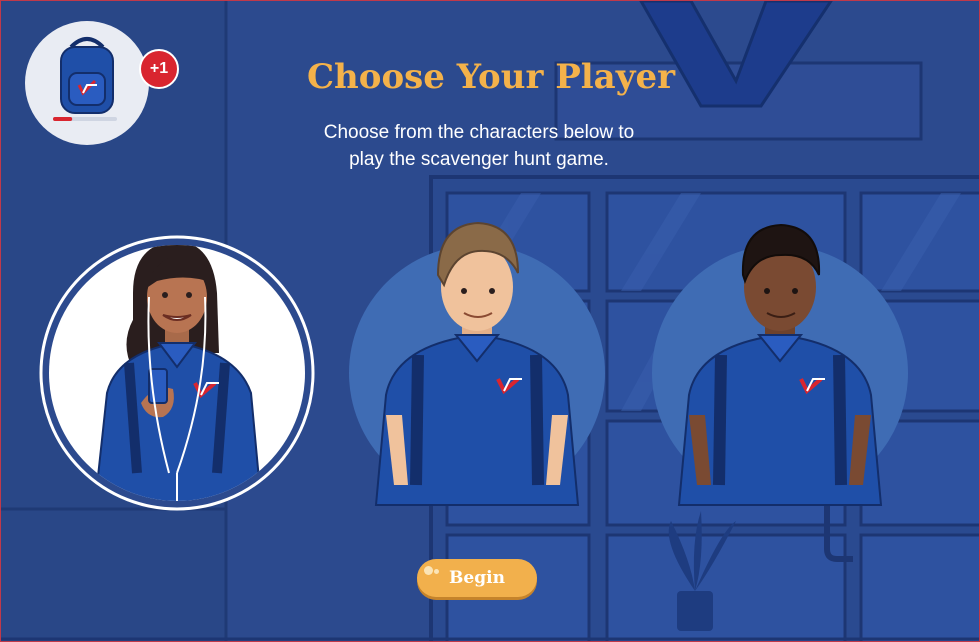  I want to click on subtitle-line-1: Choose from the characters below to, so click(479, 132).